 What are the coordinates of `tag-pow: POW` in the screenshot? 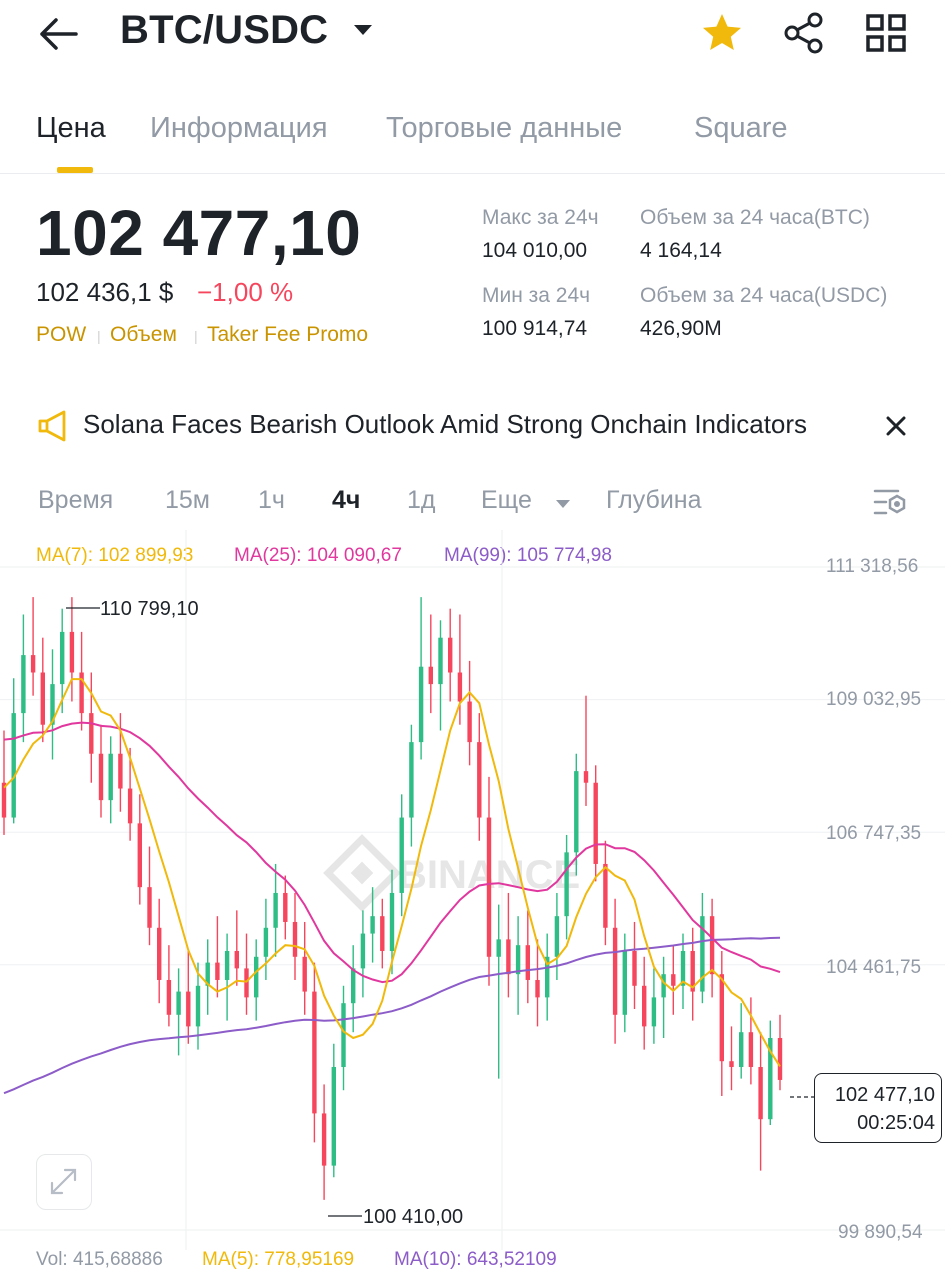 It's located at (61, 335).